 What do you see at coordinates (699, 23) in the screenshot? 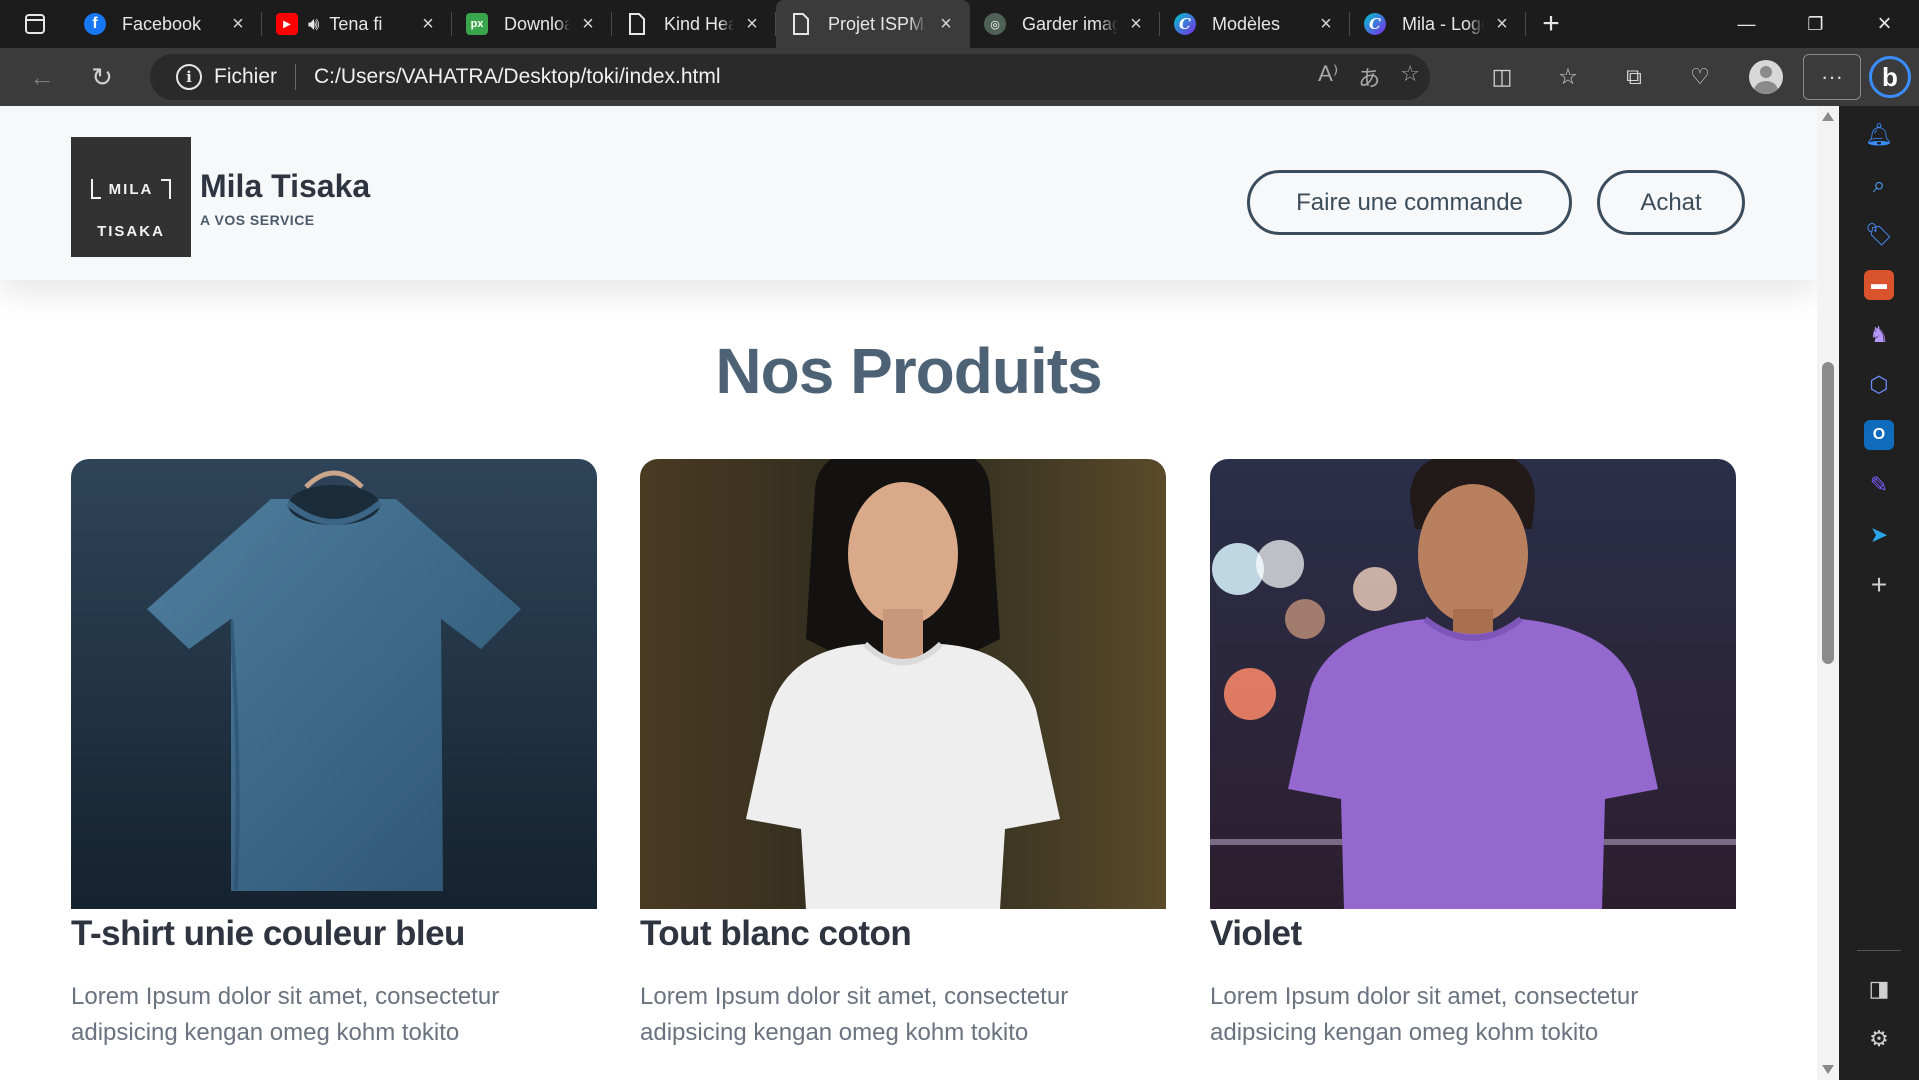
I see `tab-title: Kind Heart C` at bounding box center [699, 23].